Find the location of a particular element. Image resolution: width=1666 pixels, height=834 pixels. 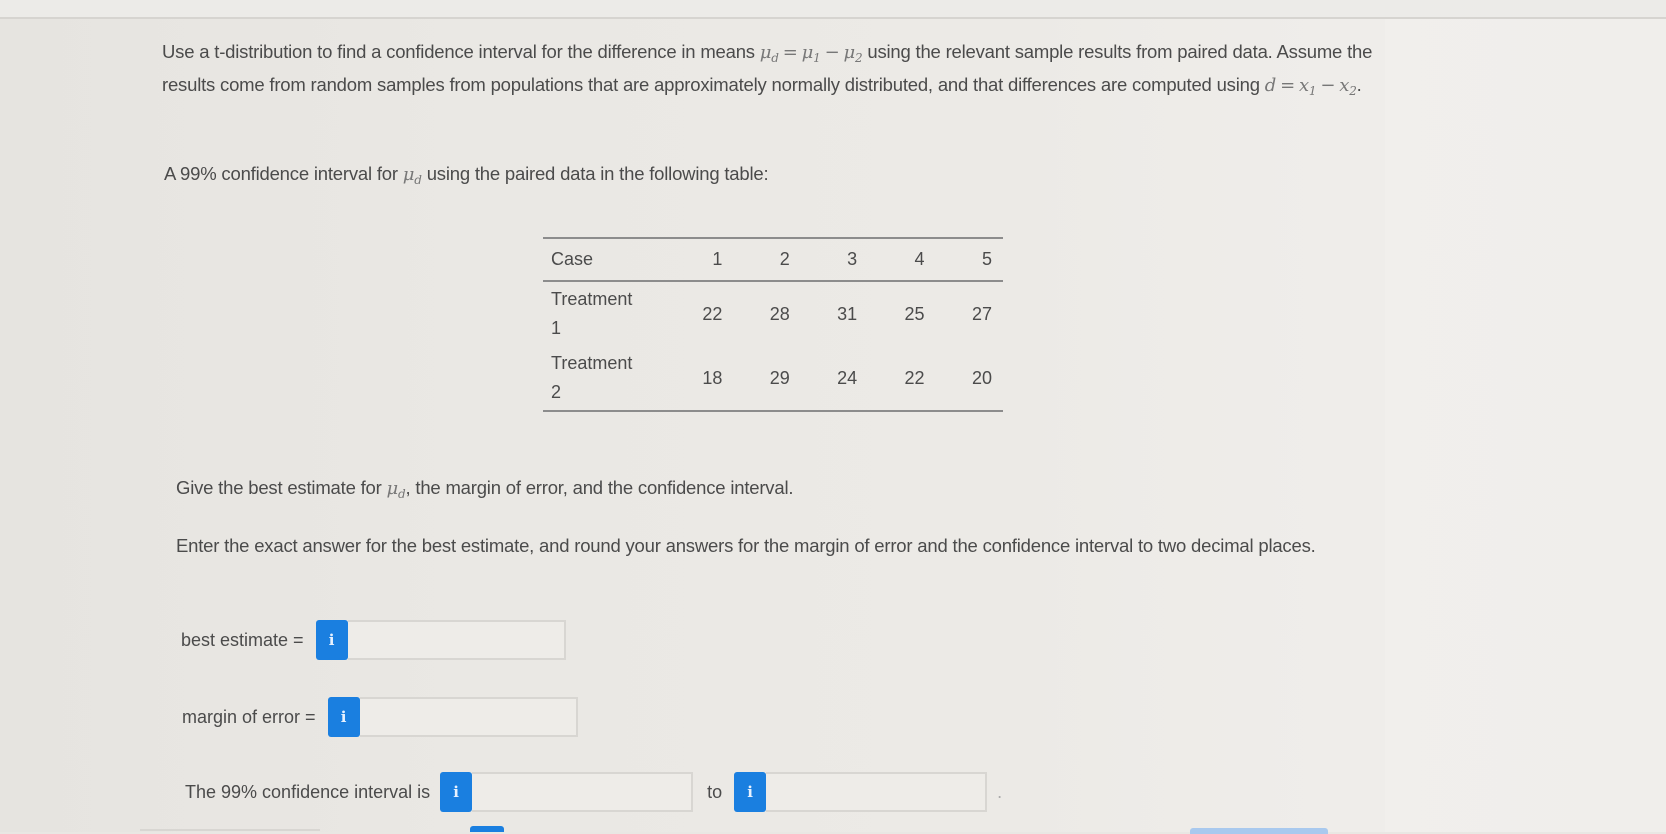

margin-of-error-row: margin of error = i is located at coordinates (380, 717).